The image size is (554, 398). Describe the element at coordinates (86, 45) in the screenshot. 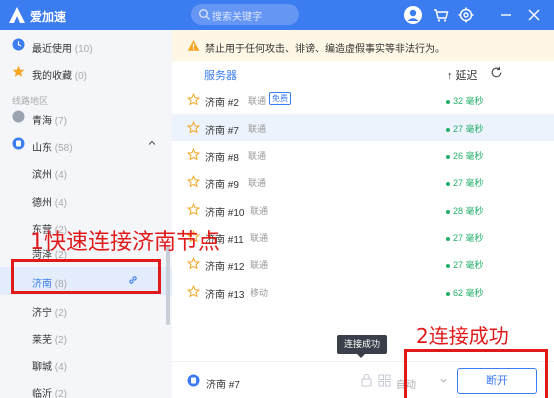

I see `sidebar-item-recent: 最近使用 (10)` at that location.